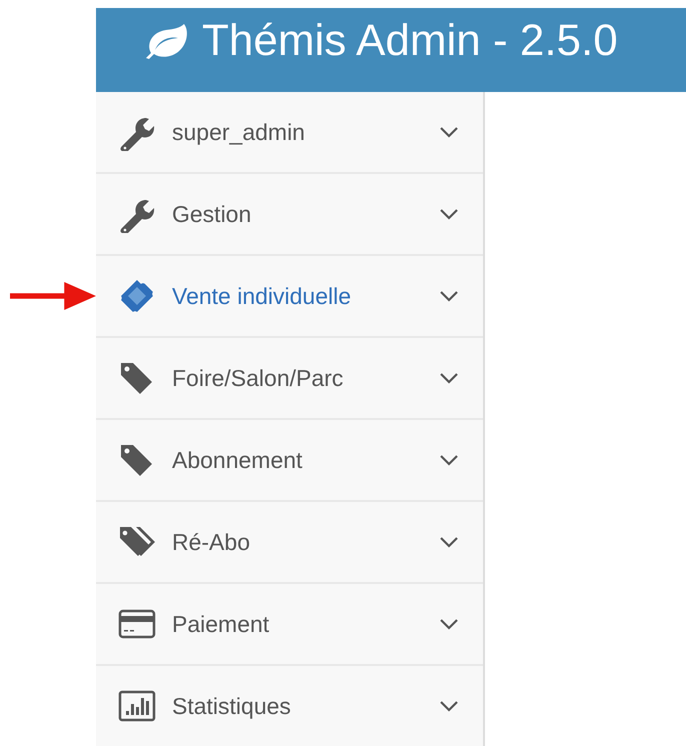 This screenshot has height=746, width=686. I want to click on sidebar-item: Statistiques, so click(289, 706).